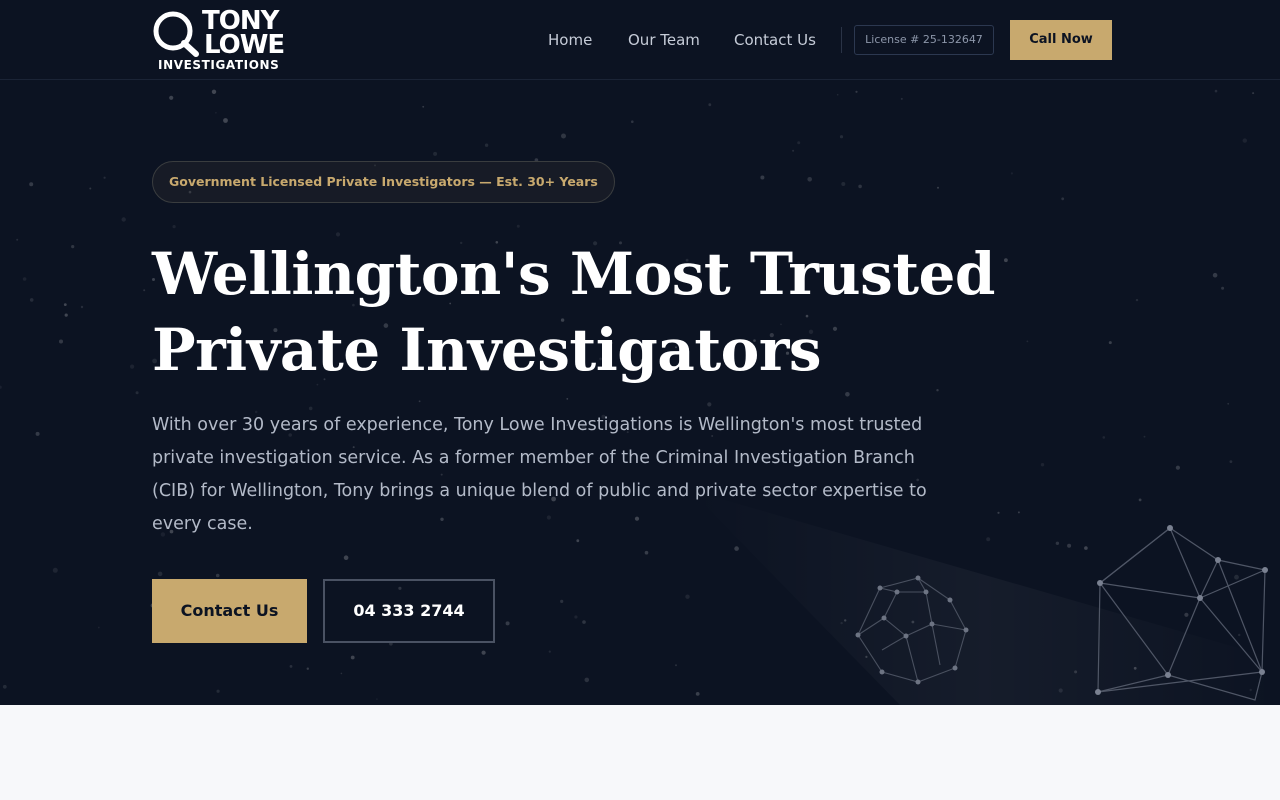 This screenshot has height=800, width=1280. What do you see at coordinates (176, 34) in the screenshot?
I see `magnifying-glass-icon` at bounding box center [176, 34].